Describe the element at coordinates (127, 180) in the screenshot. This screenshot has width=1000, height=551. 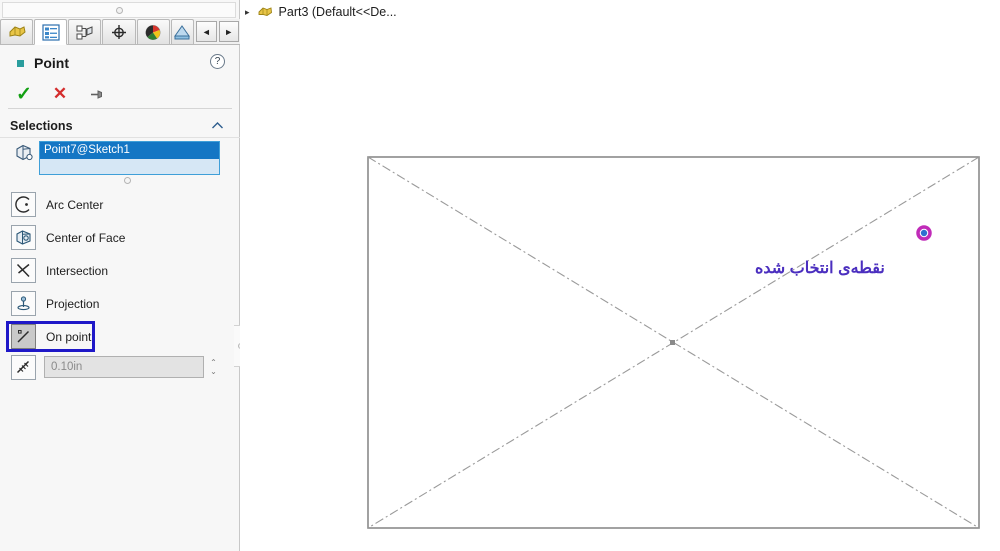
I see `selection-box-resize-handle` at that location.